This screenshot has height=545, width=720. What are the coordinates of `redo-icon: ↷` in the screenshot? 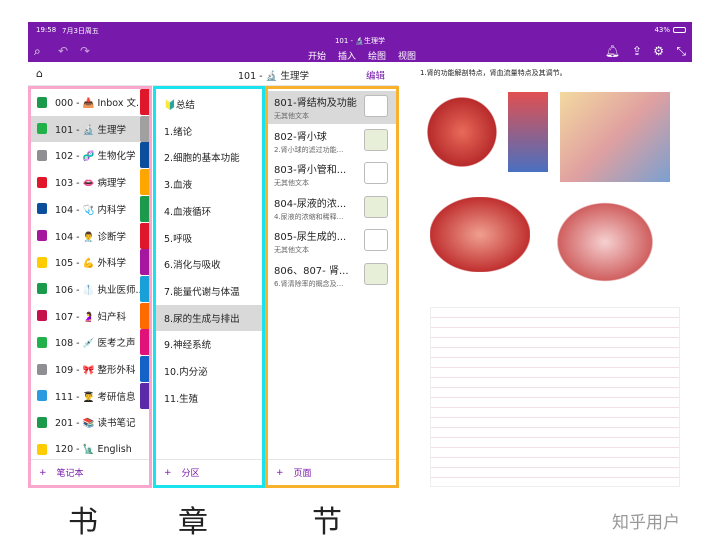 It's located at (85, 51).